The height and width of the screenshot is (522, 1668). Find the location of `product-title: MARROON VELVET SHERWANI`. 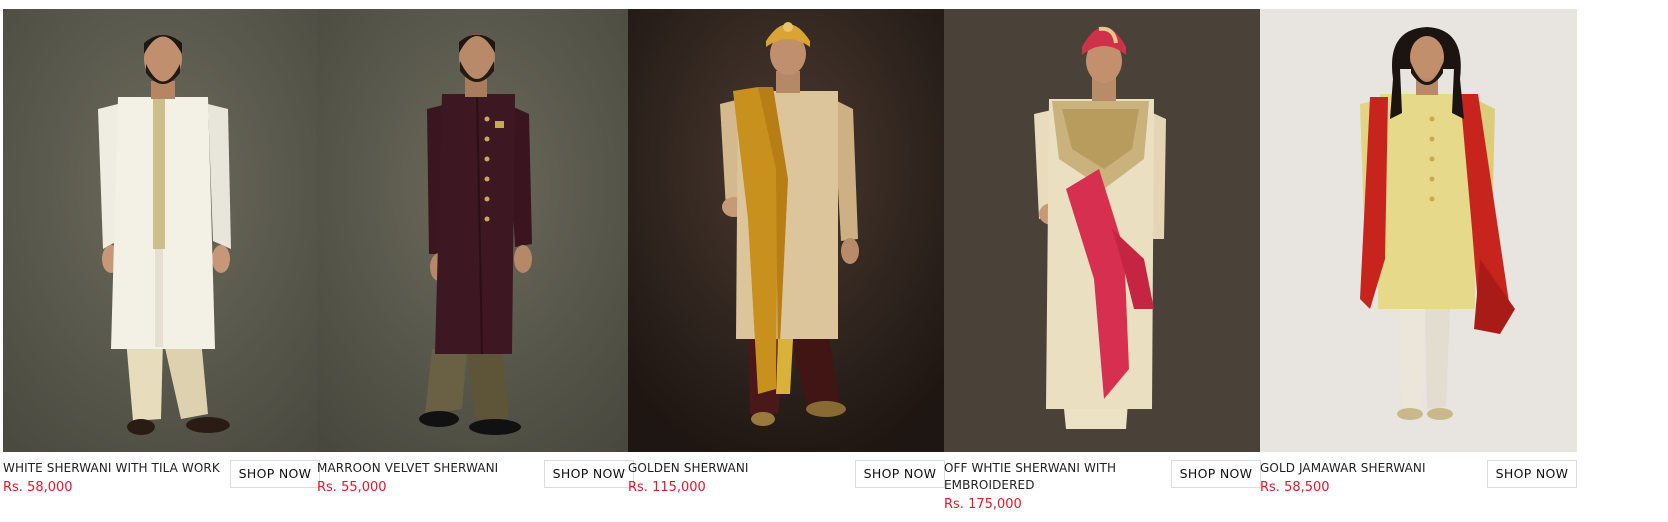

product-title: MARROON VELVET SHERWANI is located at coordinates (426, 468).